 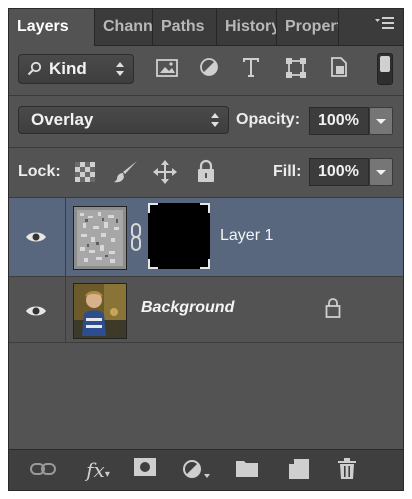 I want to click on type-filter-icon, so click(x=251, y=69).